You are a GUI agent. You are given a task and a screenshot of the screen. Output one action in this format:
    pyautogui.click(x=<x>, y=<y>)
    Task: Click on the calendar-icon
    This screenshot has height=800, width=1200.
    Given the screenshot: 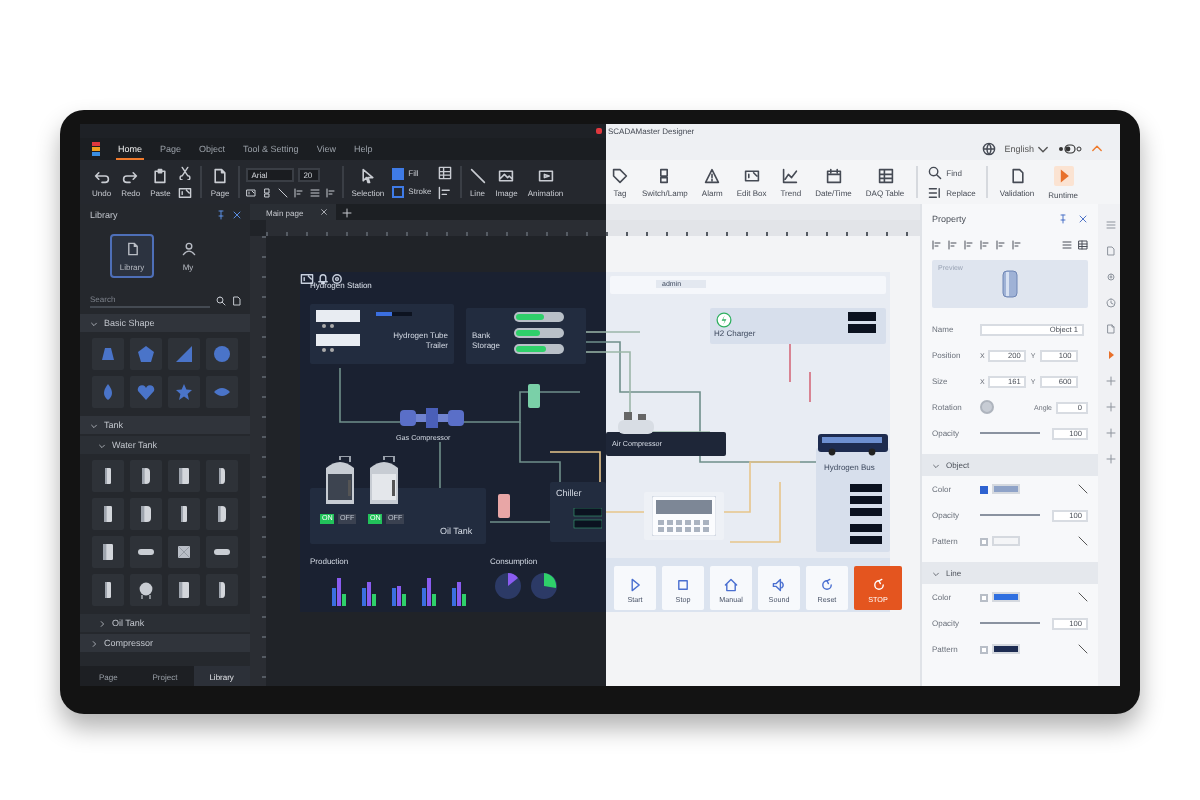 What is the action you would take?
    pyautogui.click(x=833, y=175)
    